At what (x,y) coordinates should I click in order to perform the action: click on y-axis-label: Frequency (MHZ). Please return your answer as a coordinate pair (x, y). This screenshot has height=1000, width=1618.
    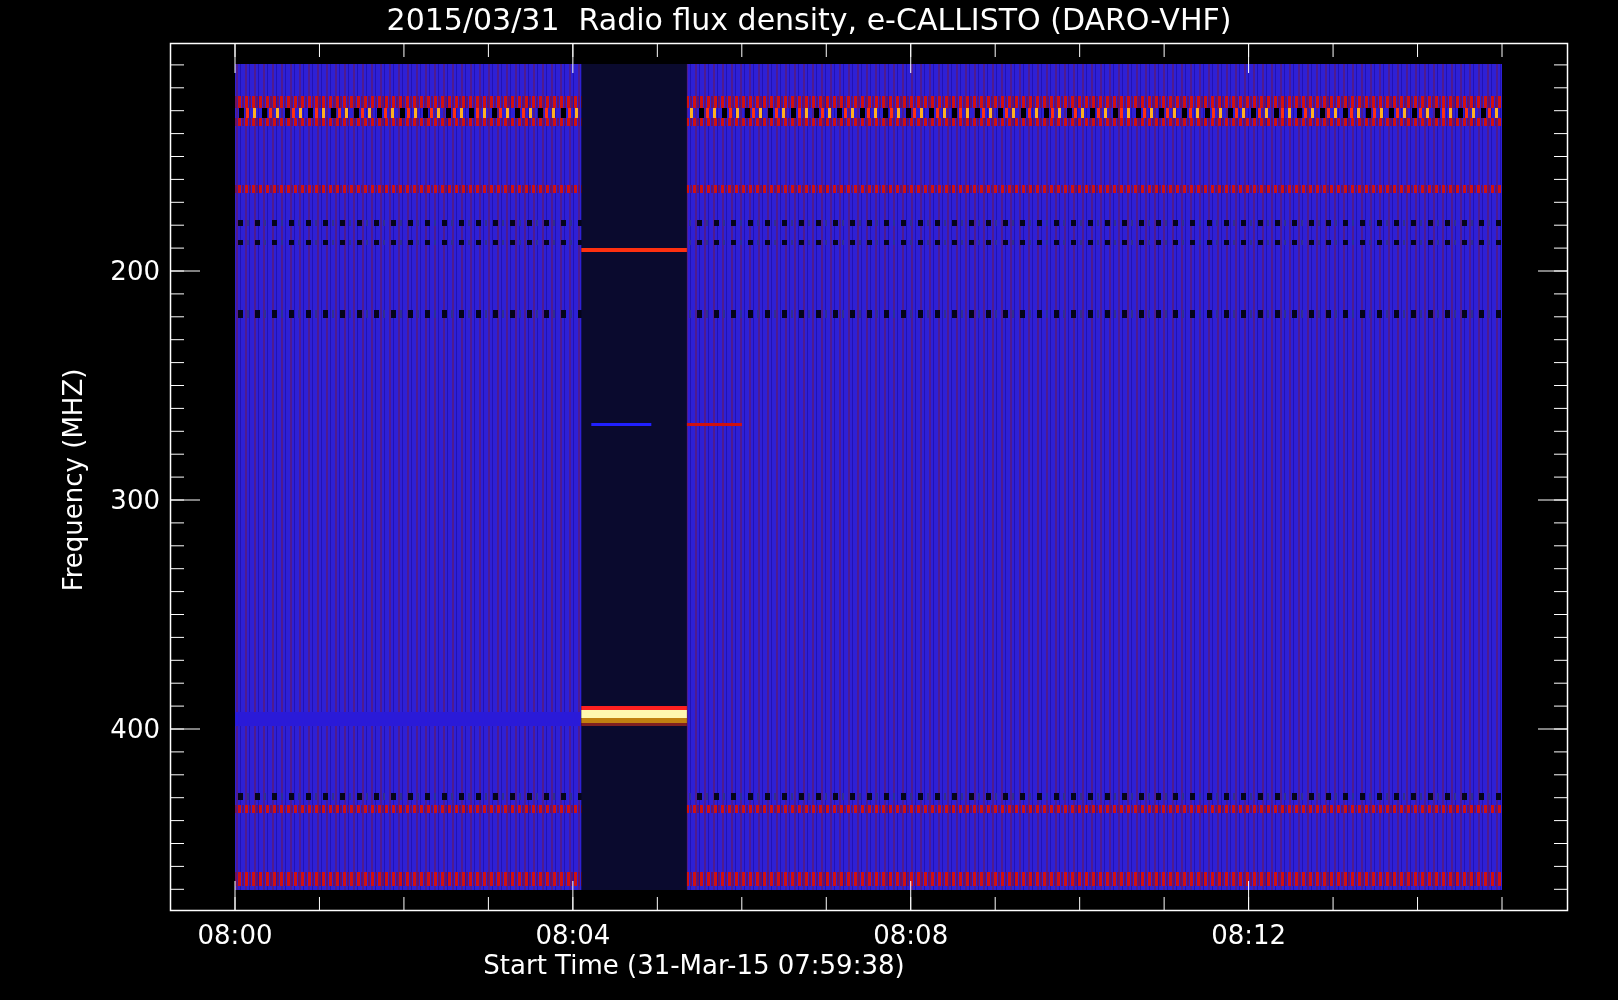
    Looking at the image, I should click on (73, 480).